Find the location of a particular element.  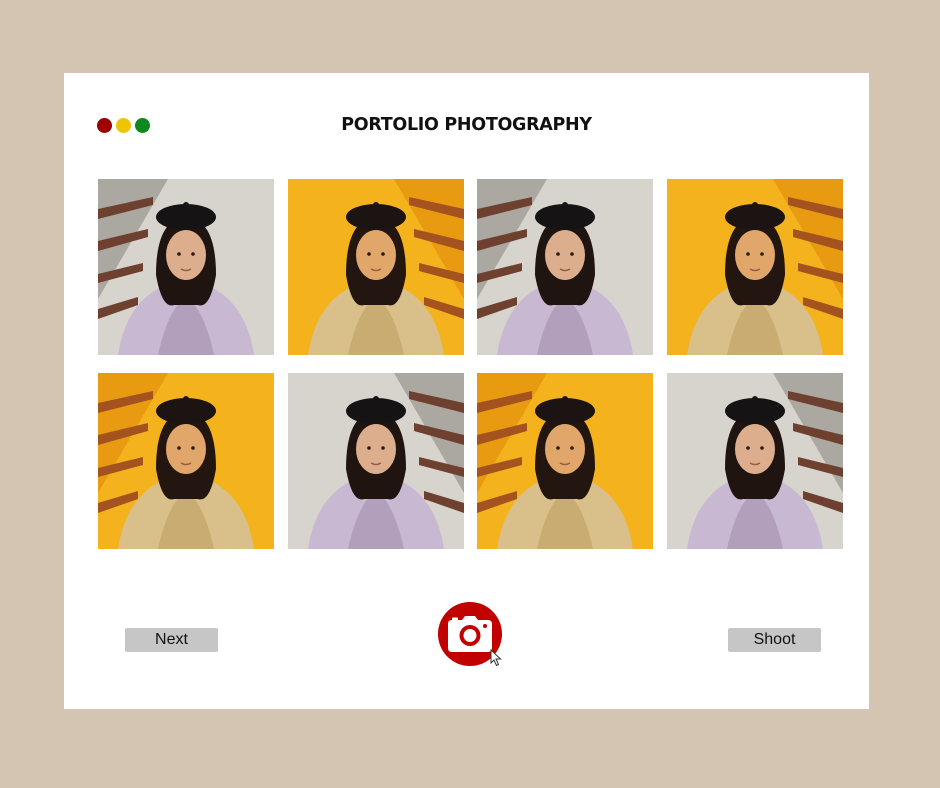

page-title: PORTOLIO PHOTOGRAPHY is located at coordinates (466, 125).